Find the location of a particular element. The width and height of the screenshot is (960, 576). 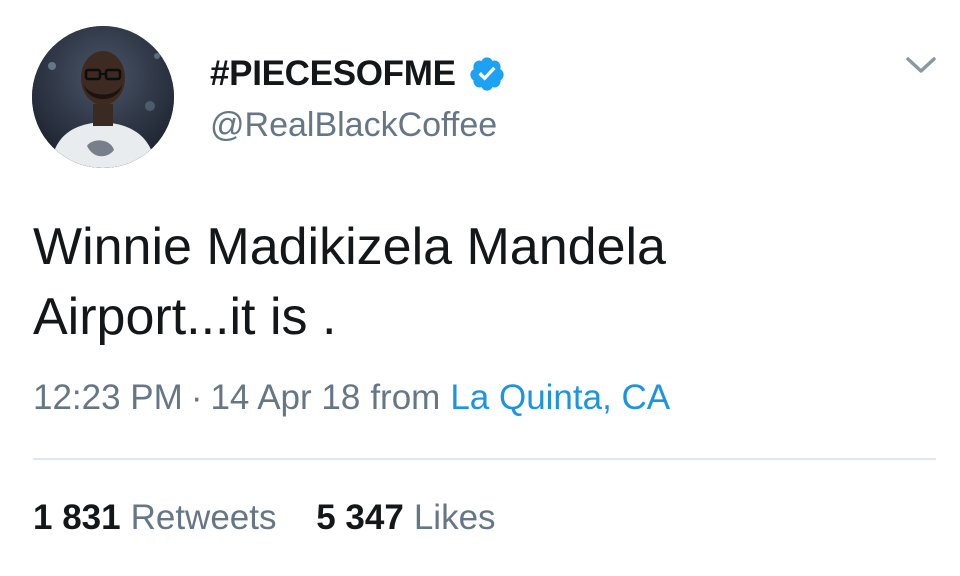

display-name-row: #PIECESOFME is located at coordinates (358, 74).